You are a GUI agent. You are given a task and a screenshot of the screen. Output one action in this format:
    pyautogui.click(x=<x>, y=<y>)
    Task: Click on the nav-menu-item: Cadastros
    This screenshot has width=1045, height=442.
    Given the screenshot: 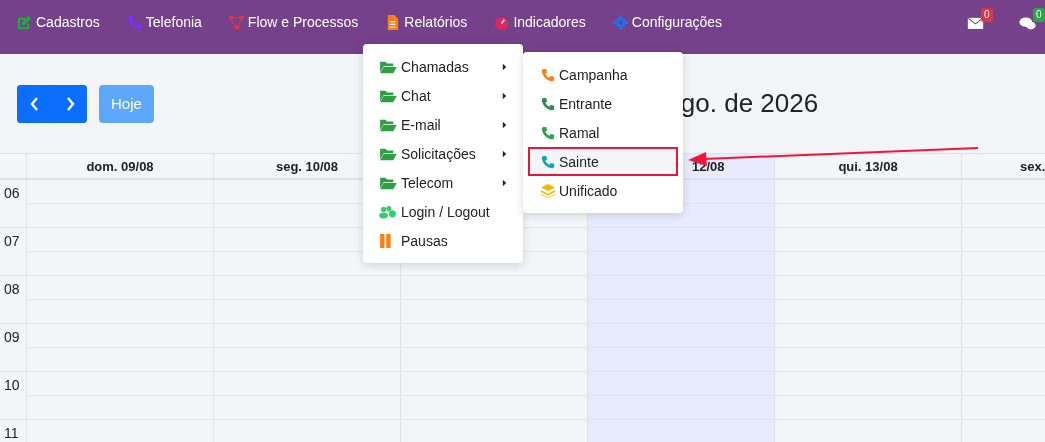 What is the action you would take?
    pyautogui.click(x=58, y=22)
    